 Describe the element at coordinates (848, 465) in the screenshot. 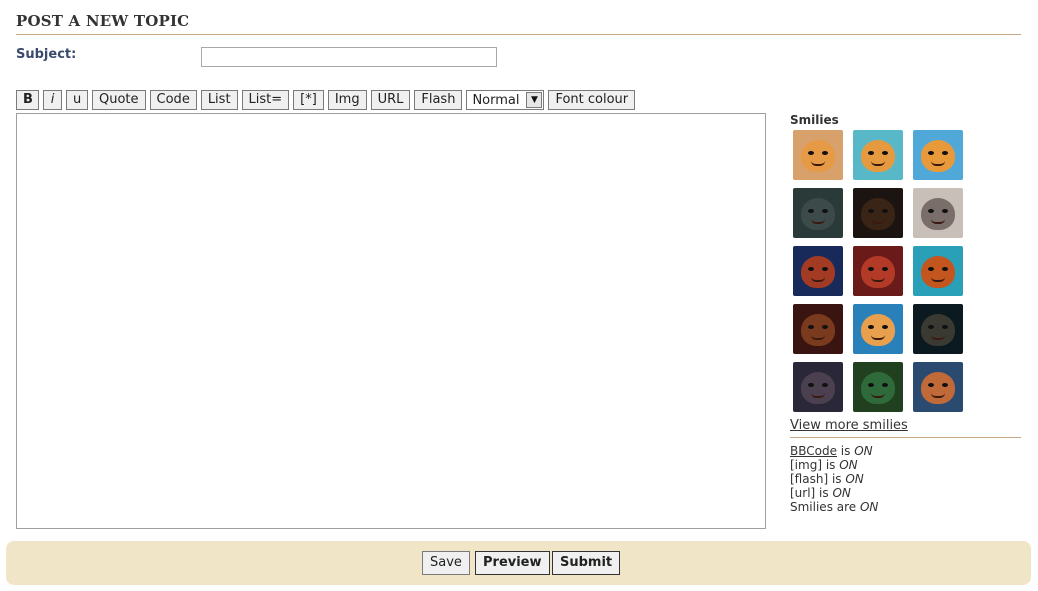

I see `img-state: ON` at that location.